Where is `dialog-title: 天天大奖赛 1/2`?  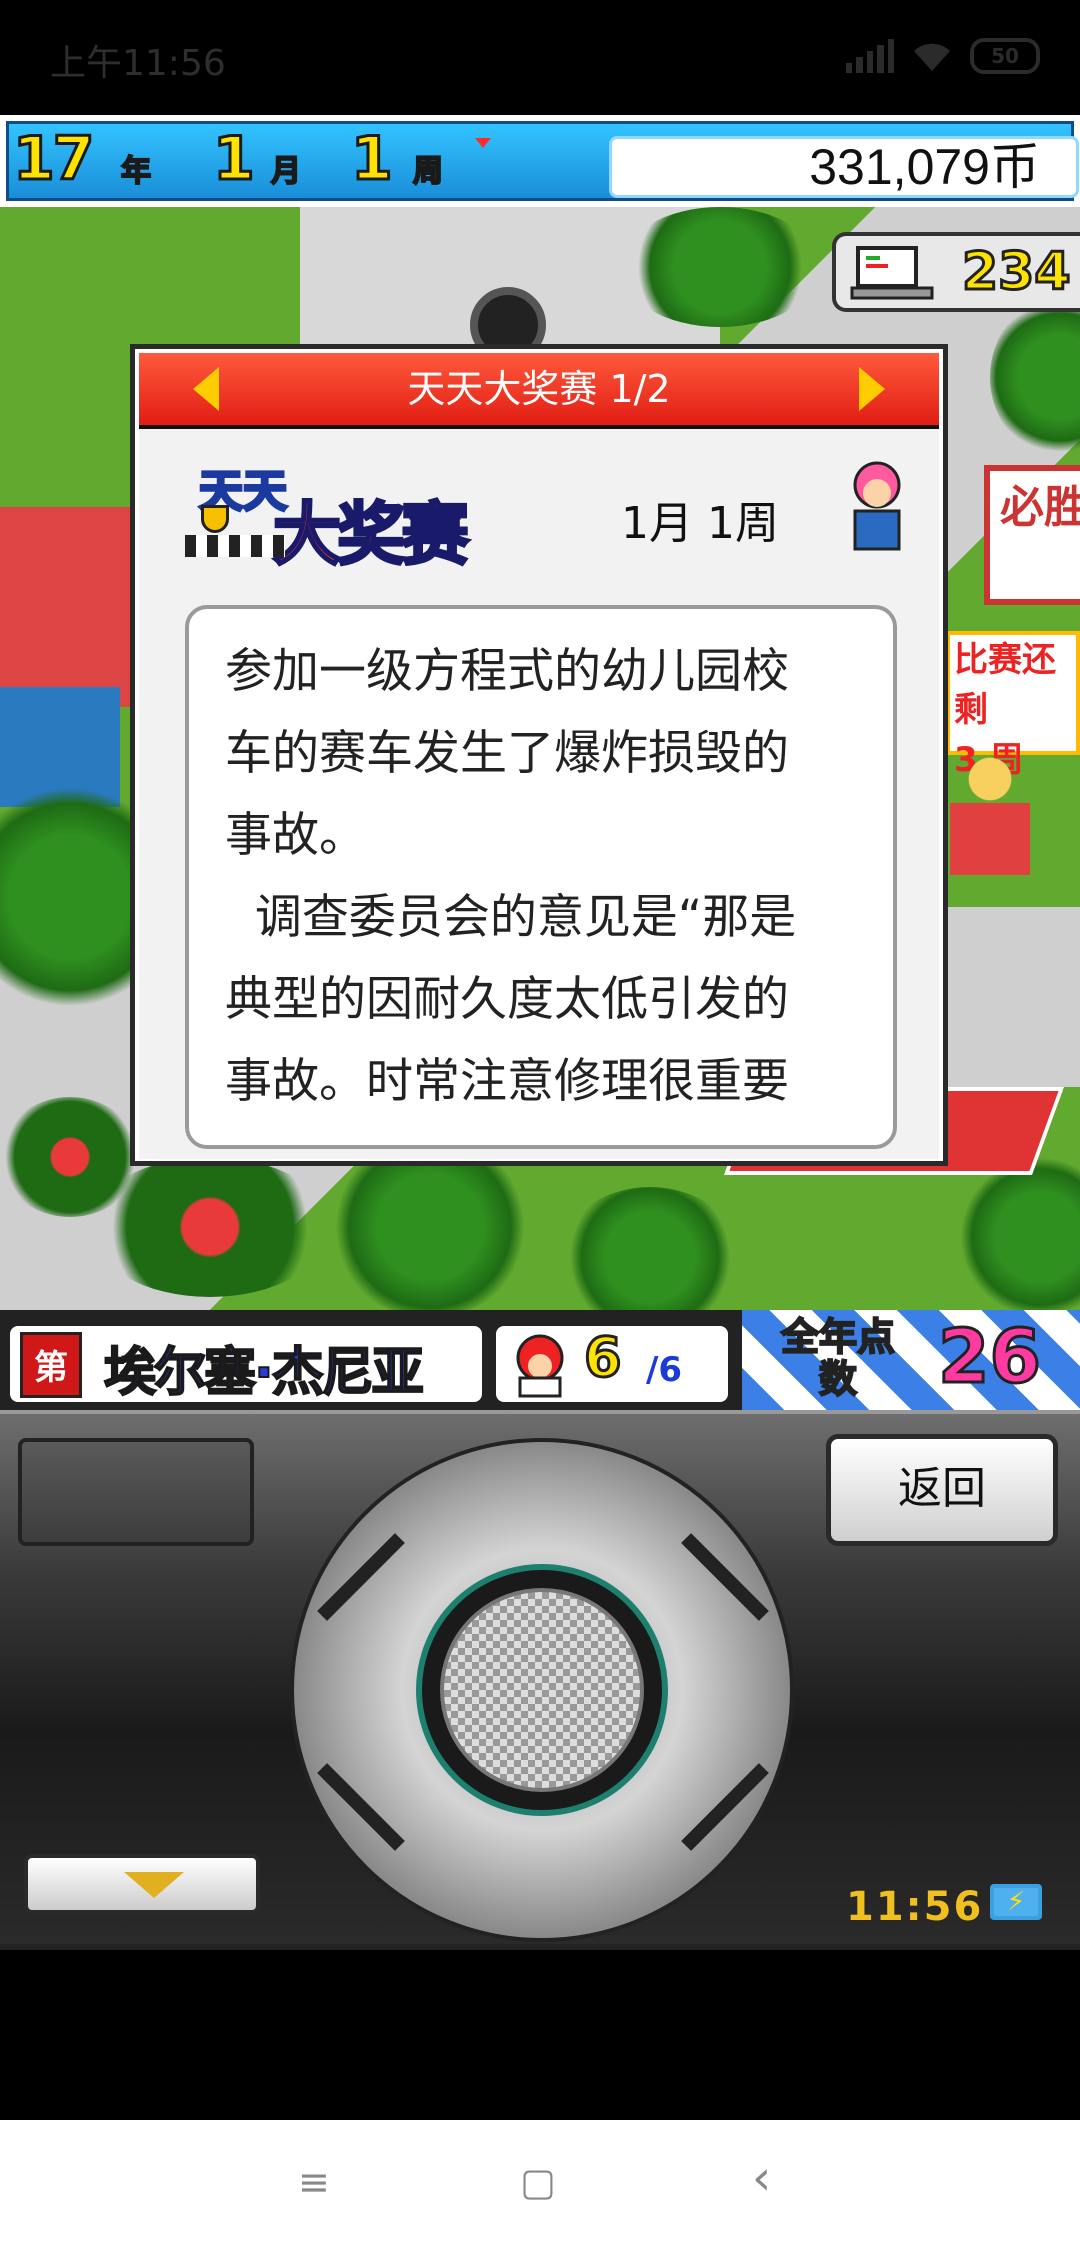
dialog-title: 天天大奖赛 1/2 is located at coordinates (539, 389).